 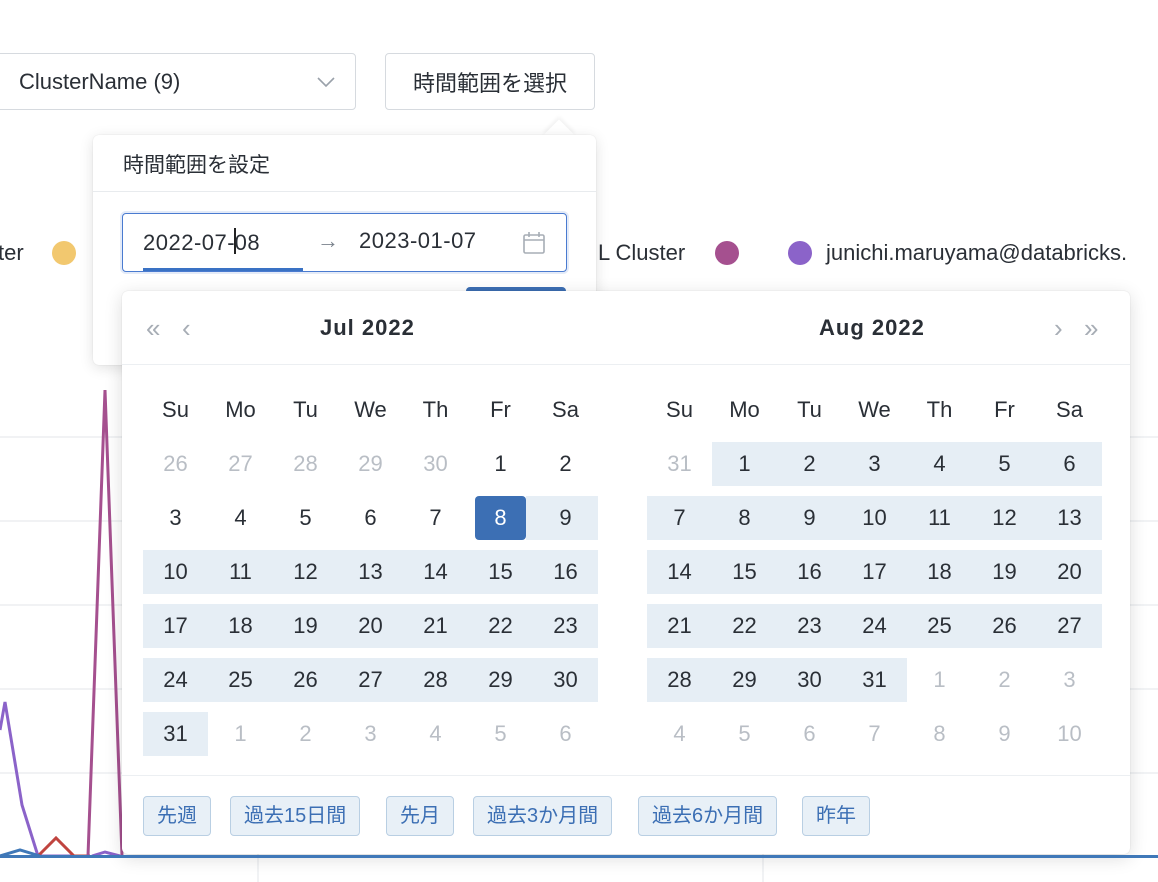 I want to click on prev-year-icon: «, so click(x=153, y=328).